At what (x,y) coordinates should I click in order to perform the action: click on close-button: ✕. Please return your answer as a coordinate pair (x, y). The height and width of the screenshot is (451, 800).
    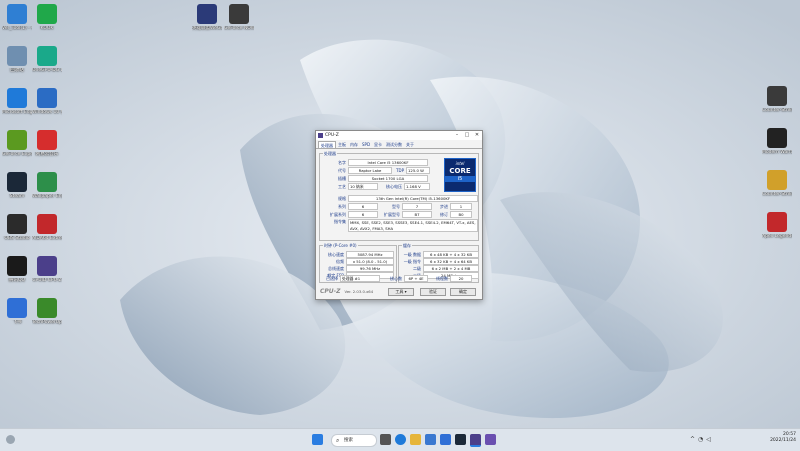
    Looking at the image, I should click on (477, 135).